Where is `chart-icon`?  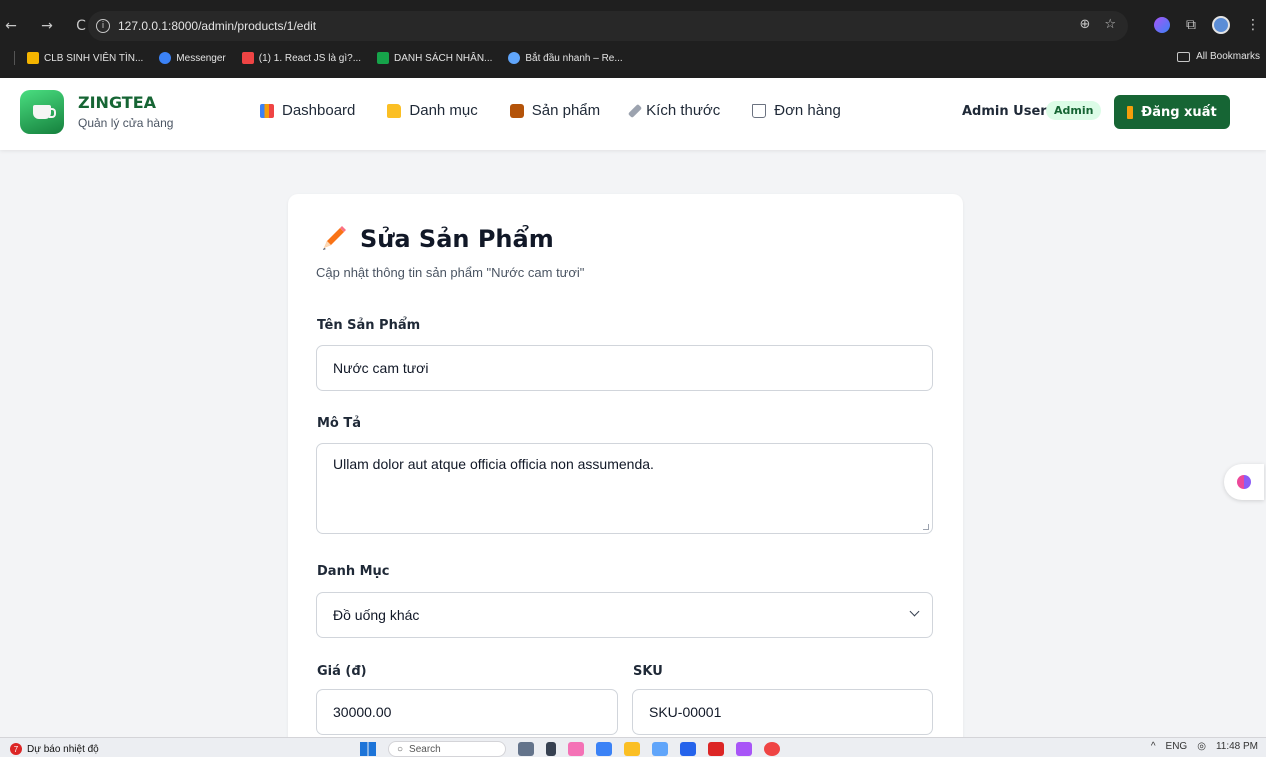
chart-icon is located at coordinates (267, 110).